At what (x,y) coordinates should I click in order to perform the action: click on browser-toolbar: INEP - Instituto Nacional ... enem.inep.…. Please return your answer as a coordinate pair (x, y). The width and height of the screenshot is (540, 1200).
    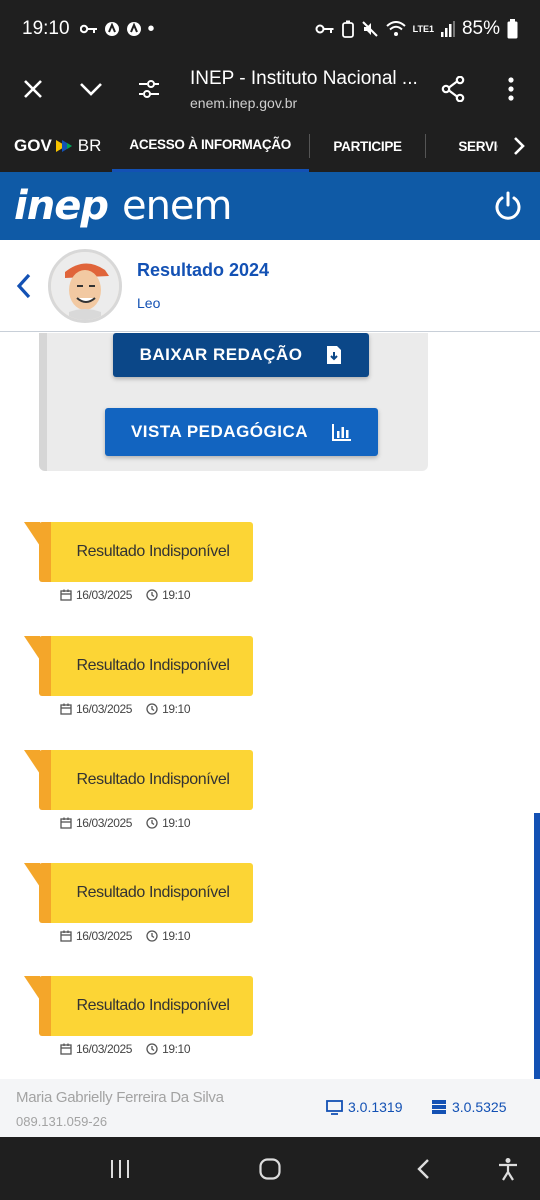
    Looking at the image, I should click on (270, 89).